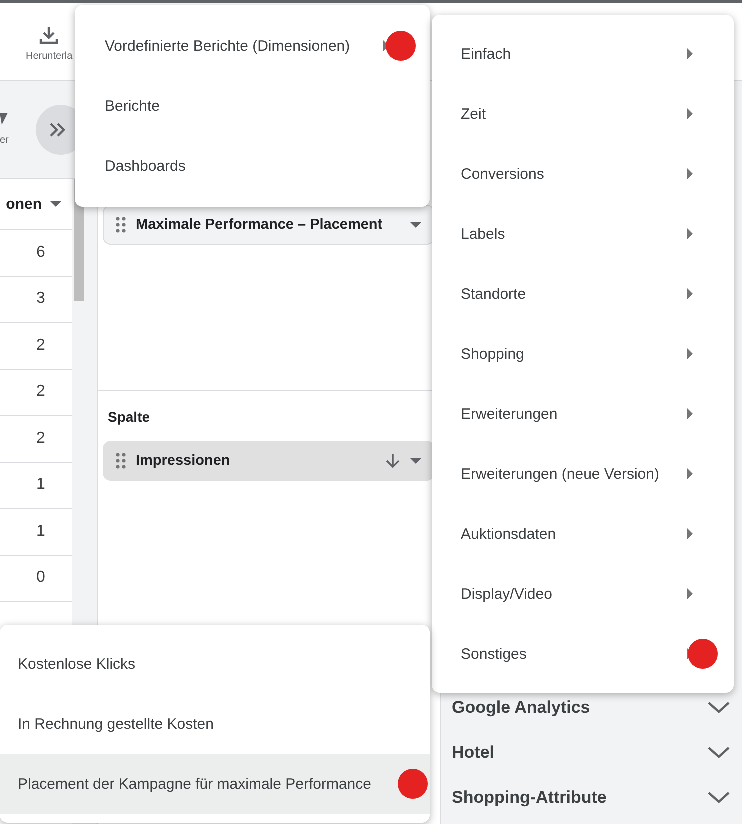 This screenshot has height=824, width=742. What do you see at coordinates (583, 474) in the screenshot?
I see `menu-item: Erweiterungen (neue Version)` at bounding box center [583, 474].